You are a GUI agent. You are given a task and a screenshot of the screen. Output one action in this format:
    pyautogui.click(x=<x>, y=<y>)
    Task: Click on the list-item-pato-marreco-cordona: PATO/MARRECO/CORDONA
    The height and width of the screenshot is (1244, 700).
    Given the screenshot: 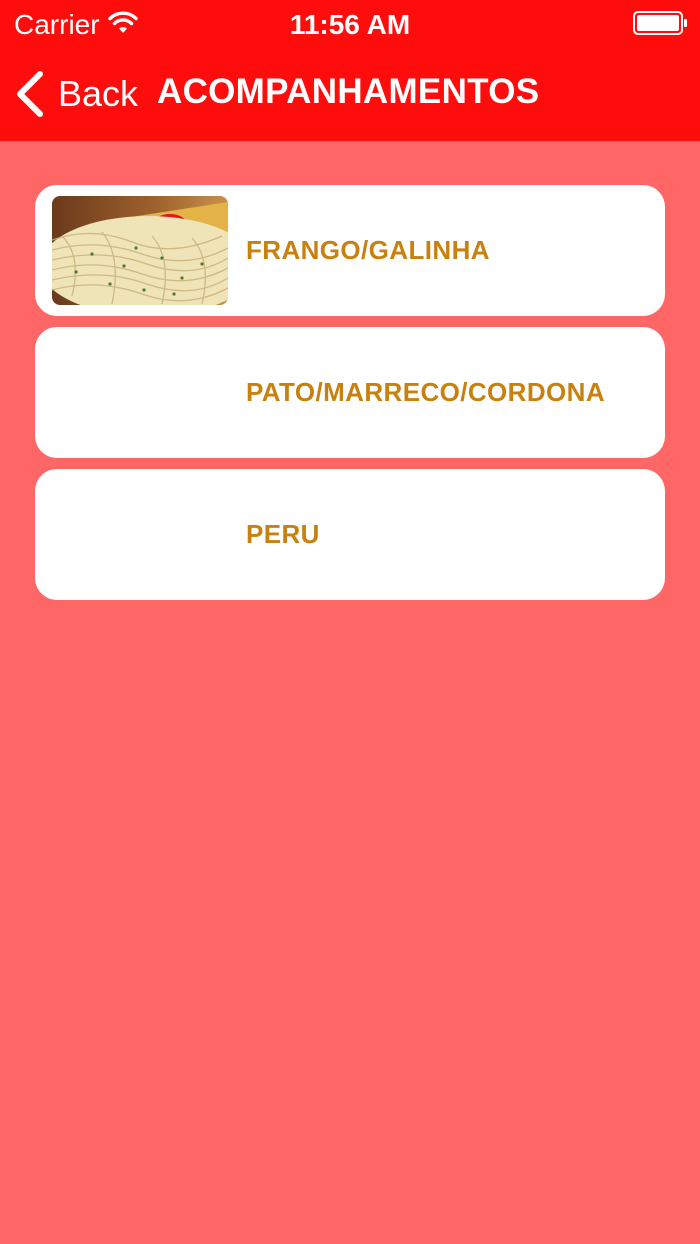 What is the action you would take?
    pyautogui.click(x=350, y=392)
    